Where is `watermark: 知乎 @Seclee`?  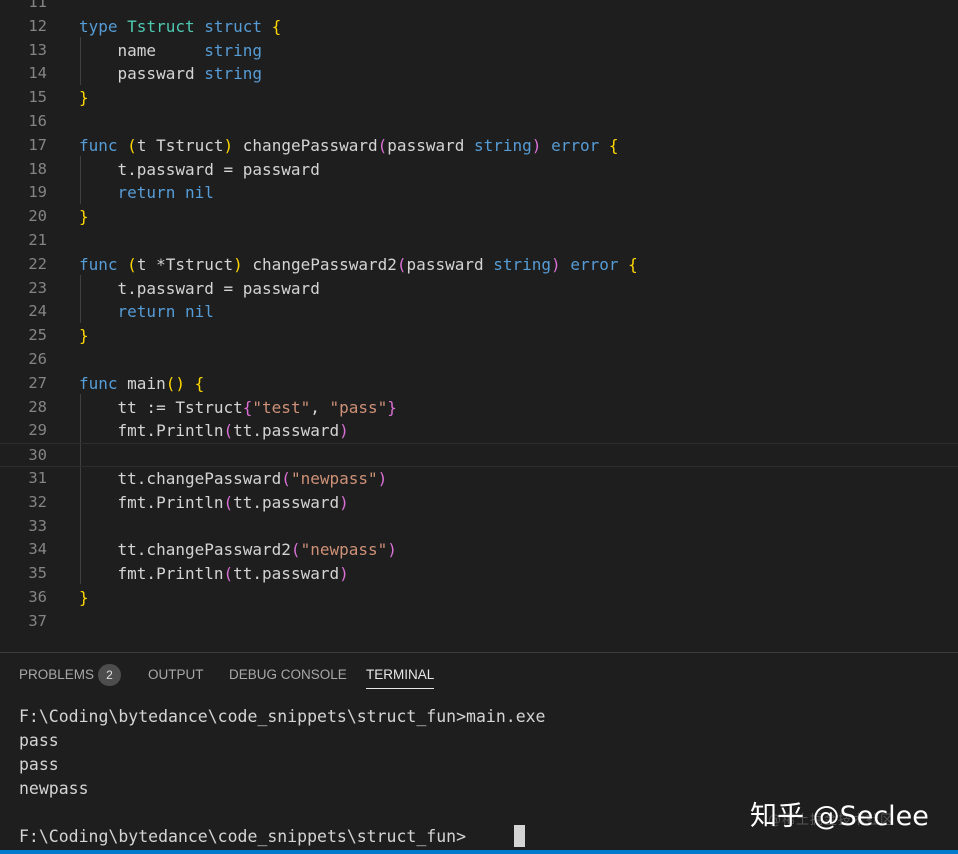
watermark: 知乎 @Seclee is located at coordinates (839, 816).